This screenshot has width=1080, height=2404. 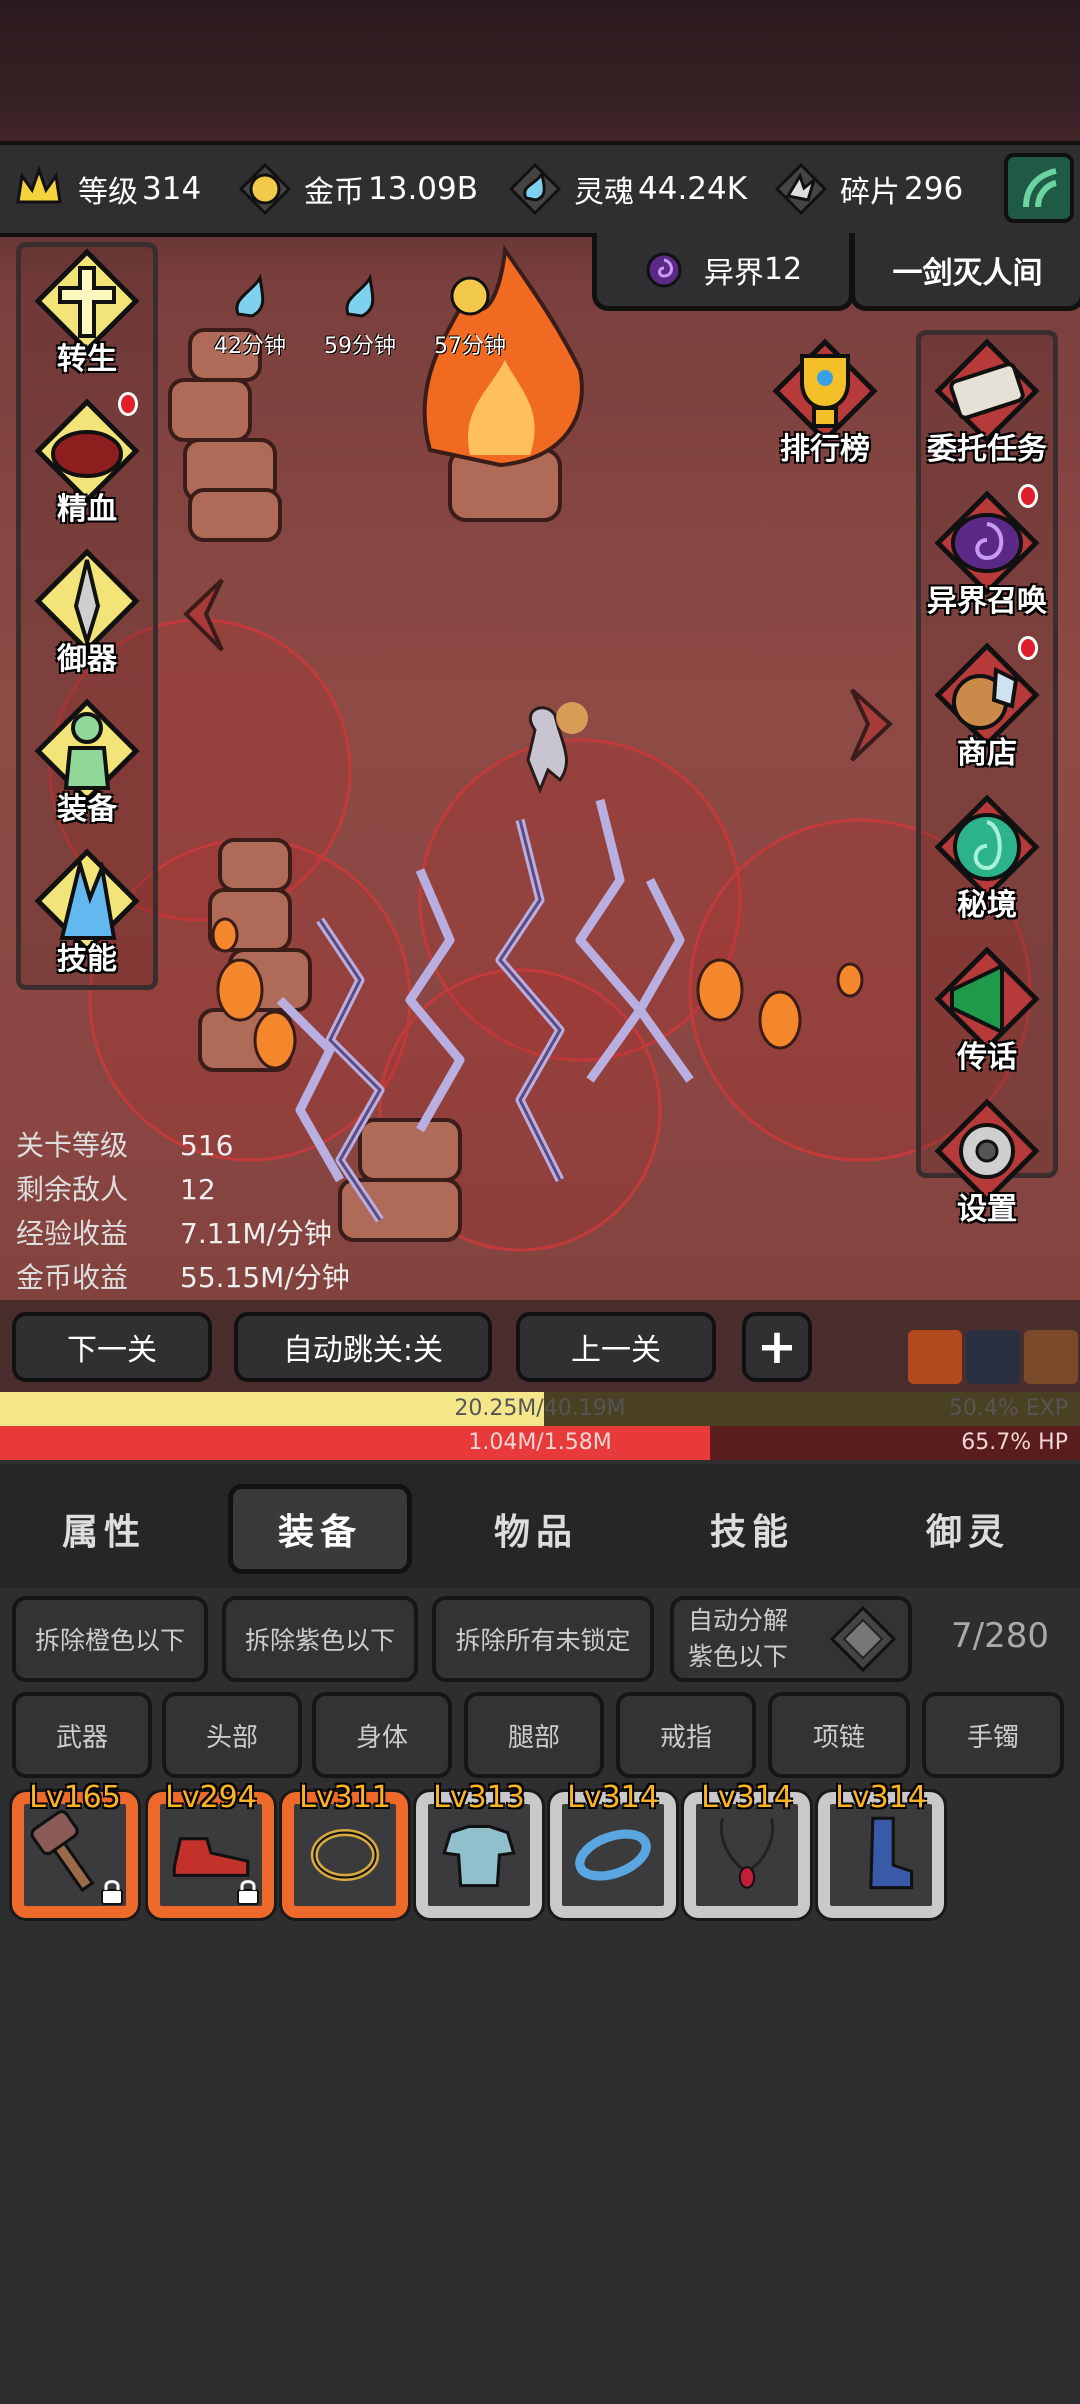 What do you see at coordinates (104, 1529) in the screenshot?
I see `tab-attributes: 属性` at bounding box center [104, 1529].